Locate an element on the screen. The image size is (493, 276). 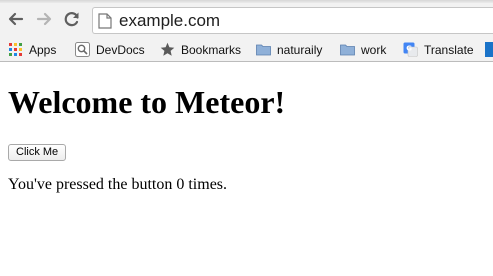
forward-arrow-icon is located at coordinates (44, 19).